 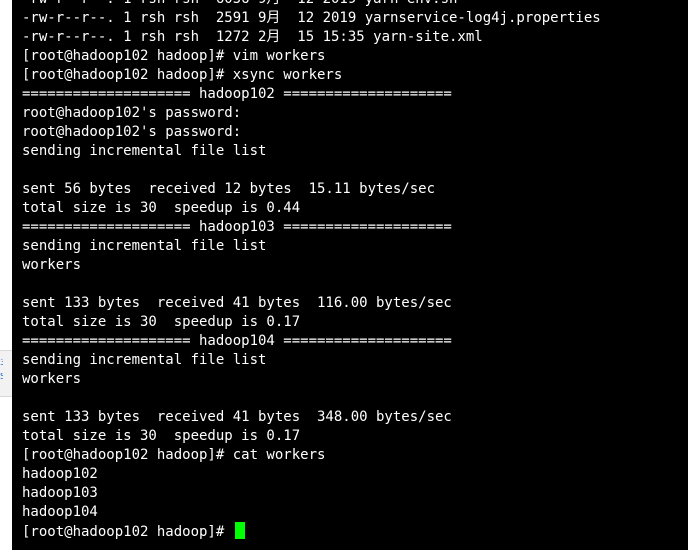 I want to click on terminal-line: hadoop102, so click(x=60, y=474).